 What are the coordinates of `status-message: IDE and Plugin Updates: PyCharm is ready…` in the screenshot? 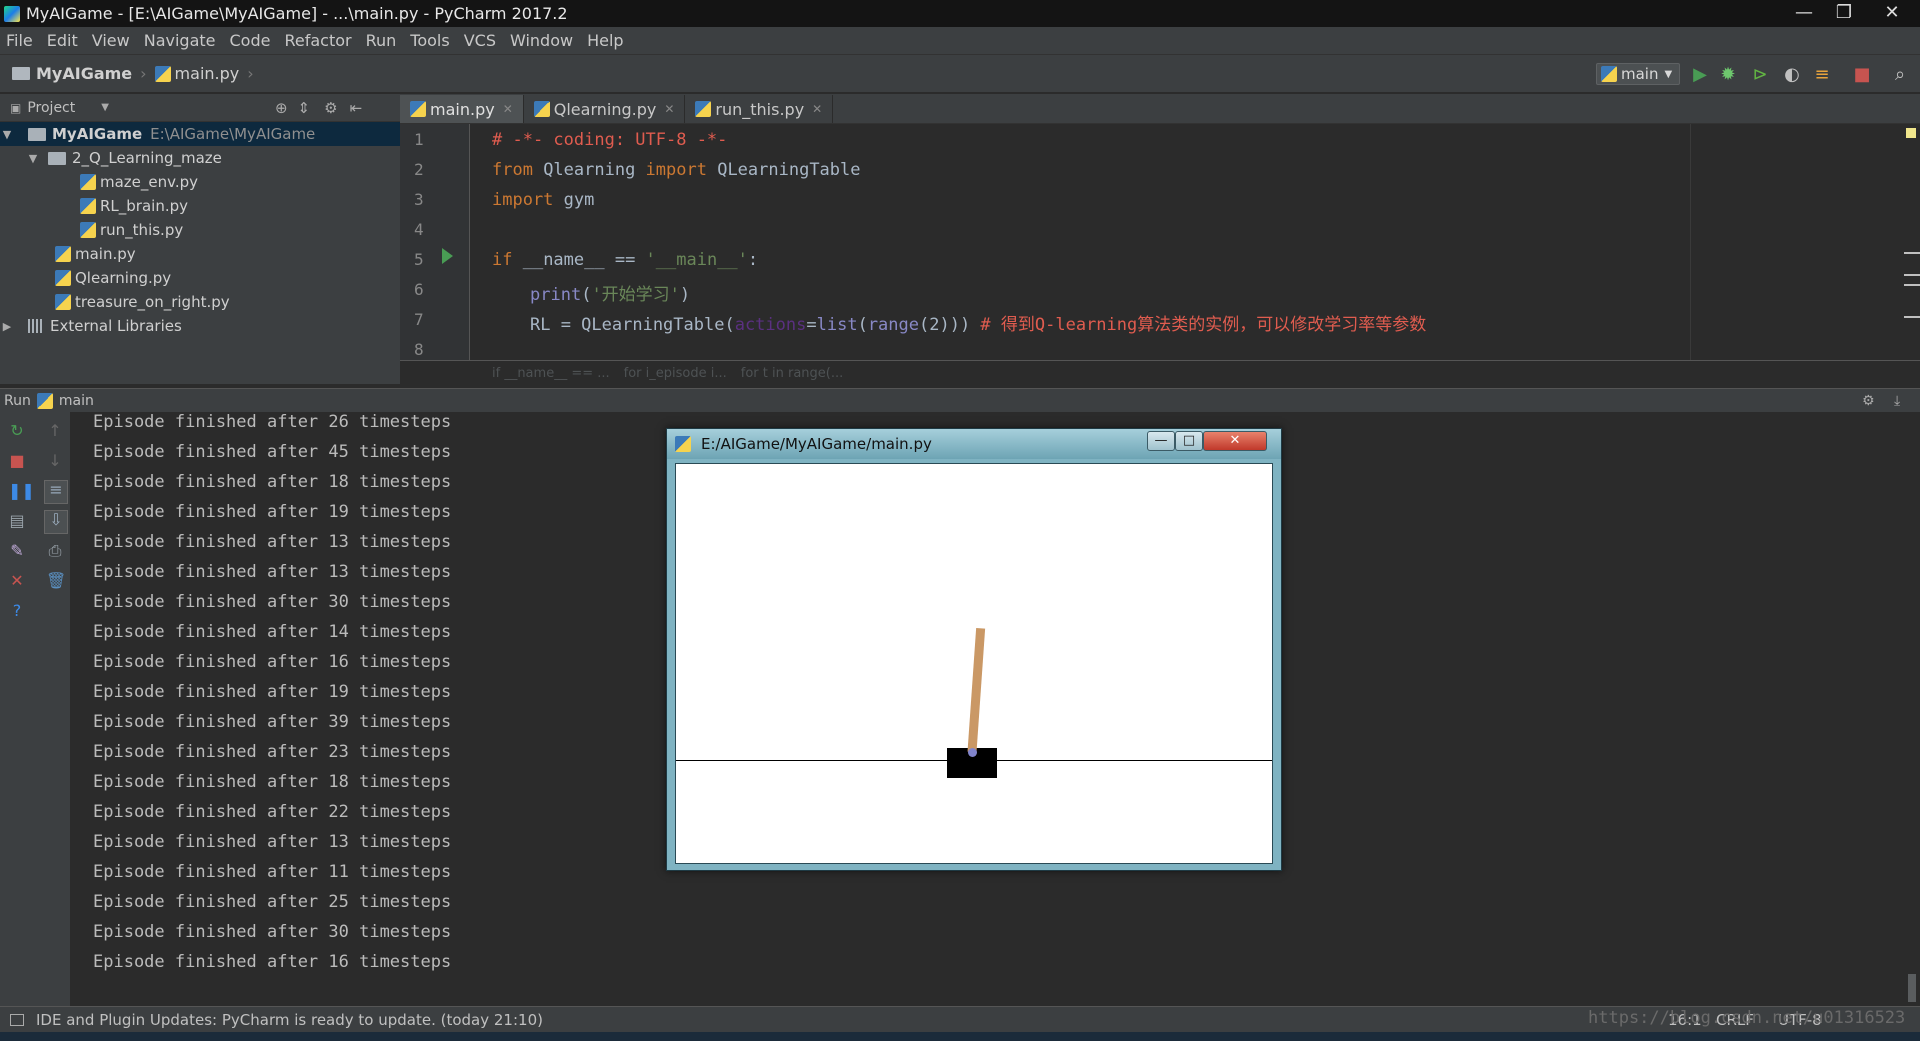 It's located at (289, 1020).